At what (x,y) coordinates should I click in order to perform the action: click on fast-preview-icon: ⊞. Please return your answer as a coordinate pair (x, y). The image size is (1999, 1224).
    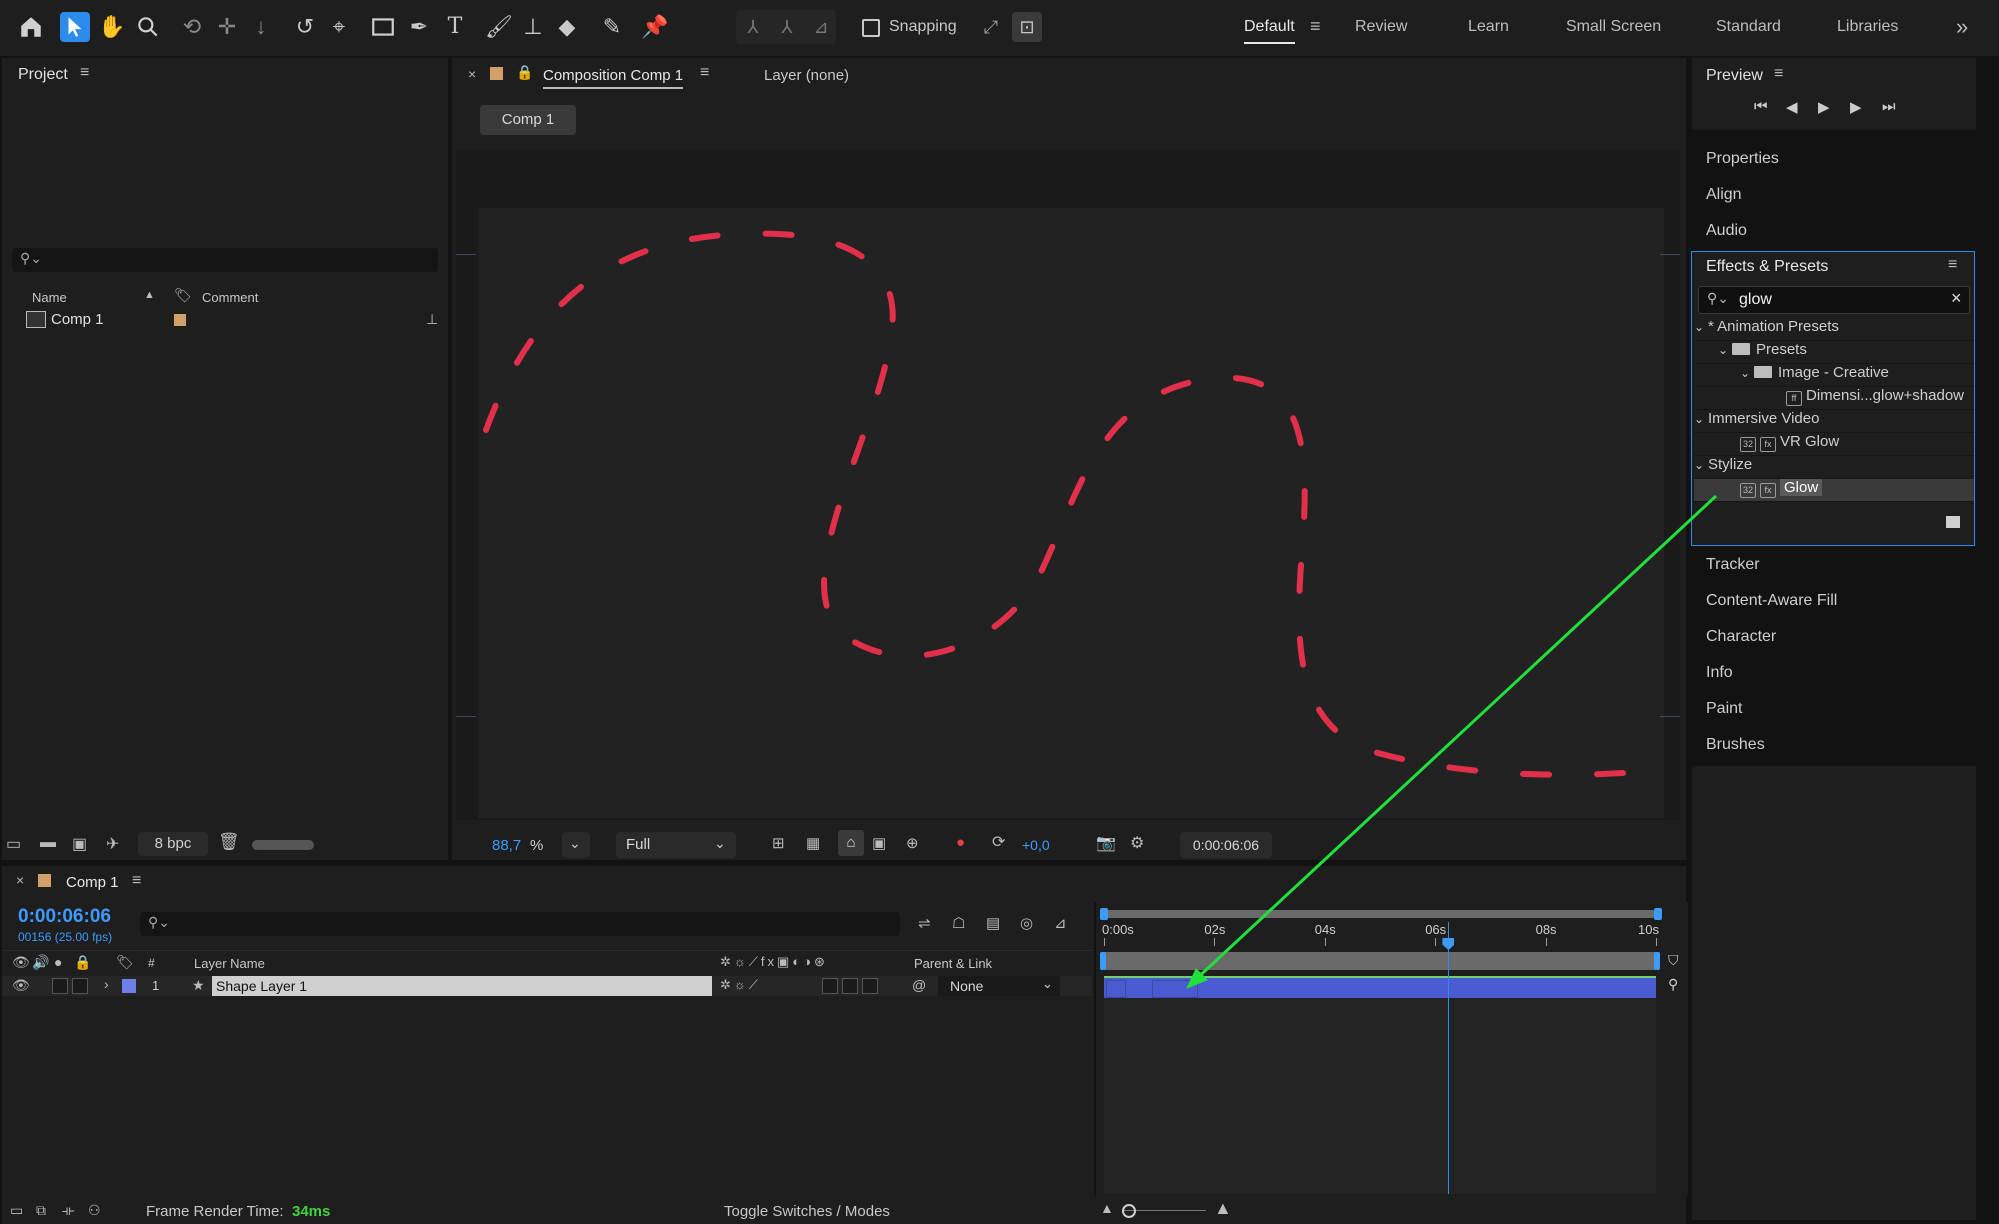
    Looking at the image, I should click on (778, 843).